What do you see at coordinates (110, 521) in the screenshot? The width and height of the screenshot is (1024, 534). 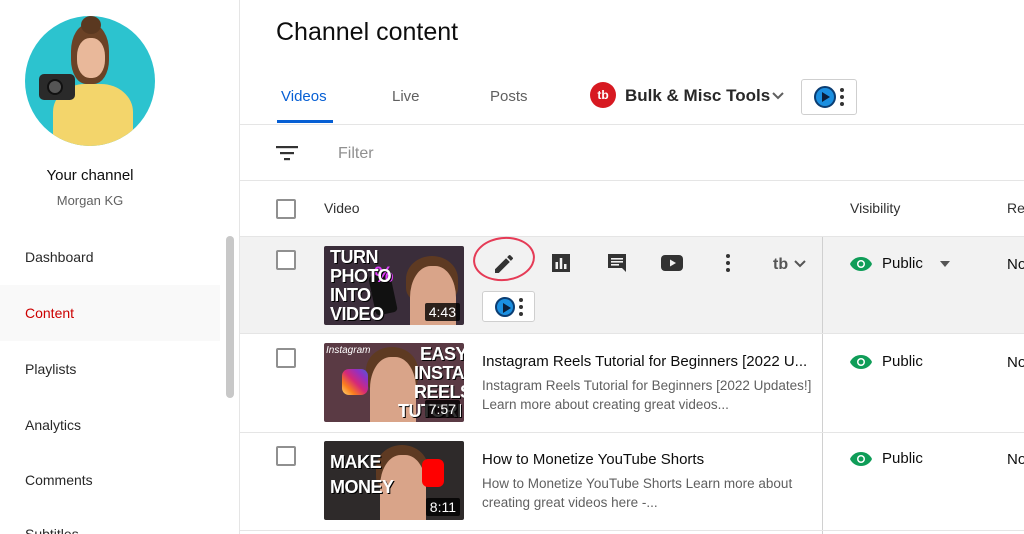 I see `sidebar-item-subtitles: Subtitles` at bounding box center [110, 521].